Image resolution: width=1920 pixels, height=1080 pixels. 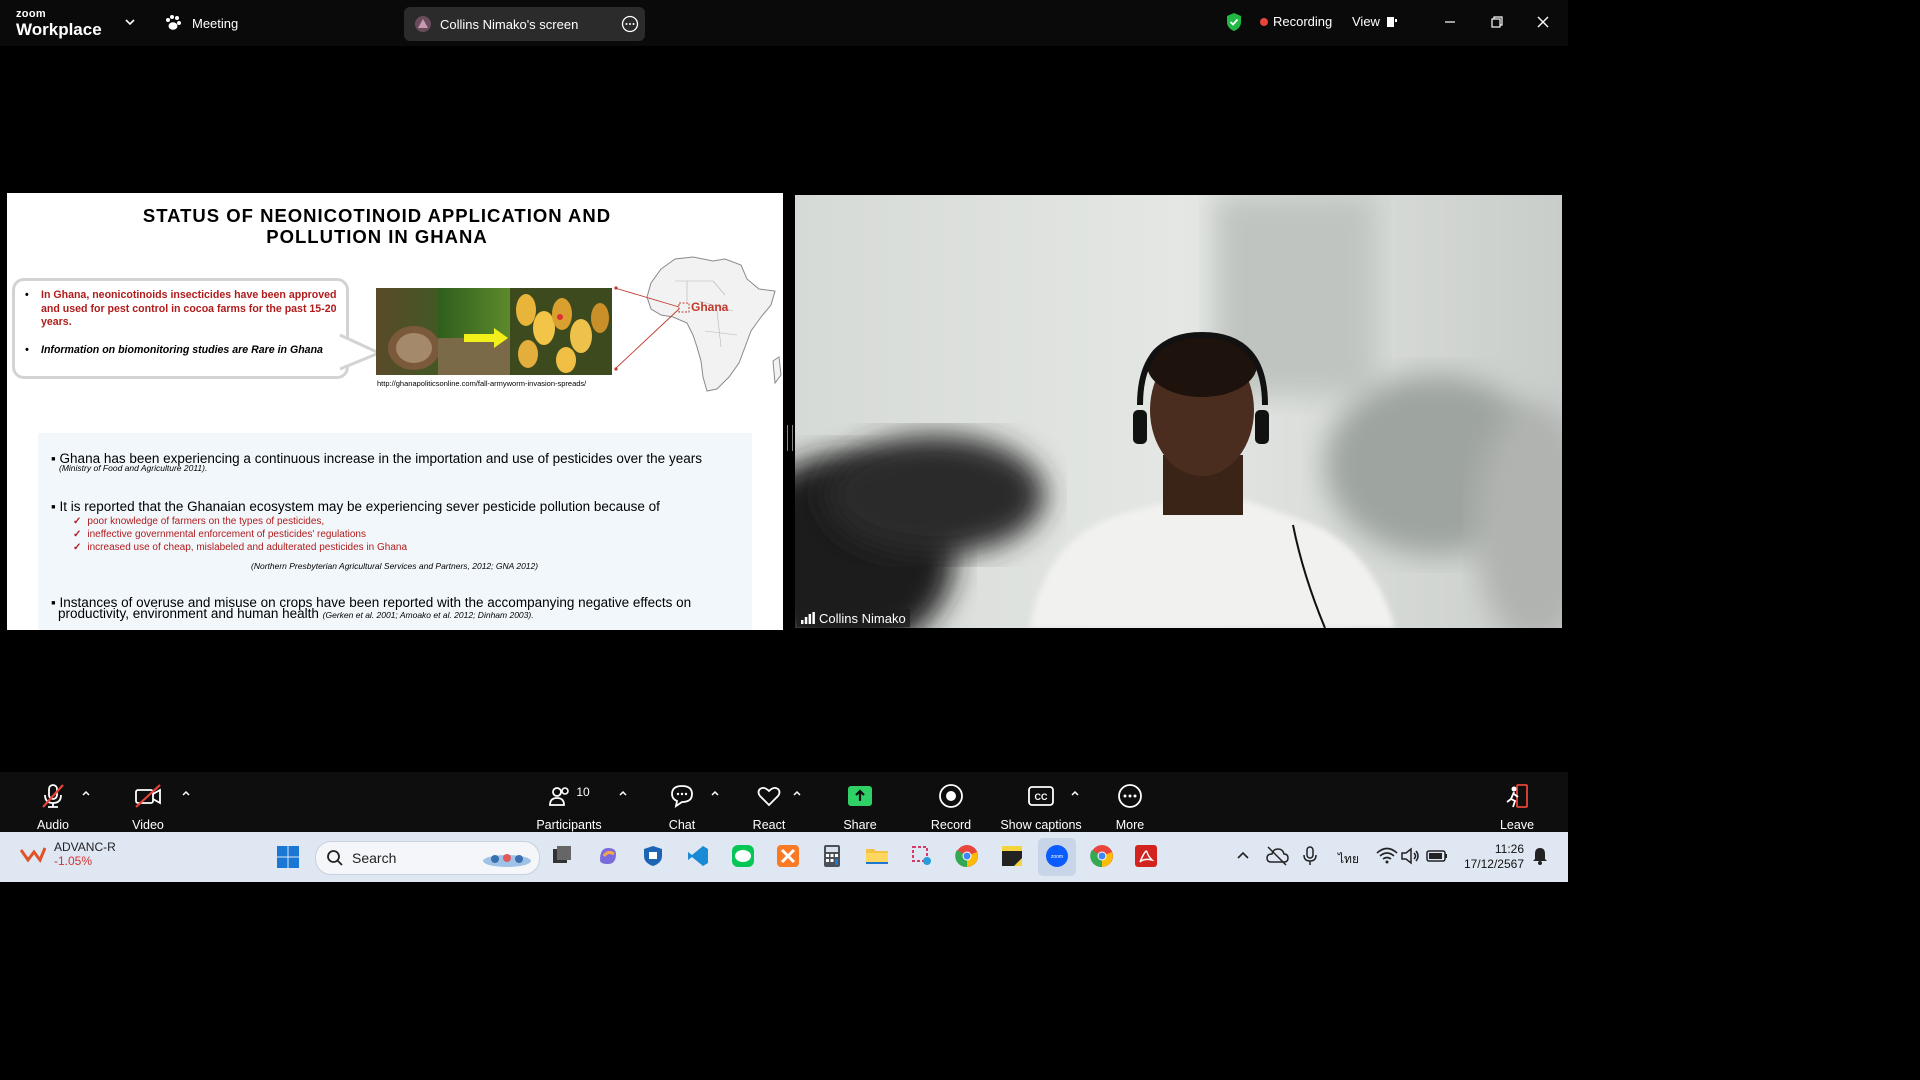 I want to click on participant-name: Collins Nimako, so click(x=862, y=618).